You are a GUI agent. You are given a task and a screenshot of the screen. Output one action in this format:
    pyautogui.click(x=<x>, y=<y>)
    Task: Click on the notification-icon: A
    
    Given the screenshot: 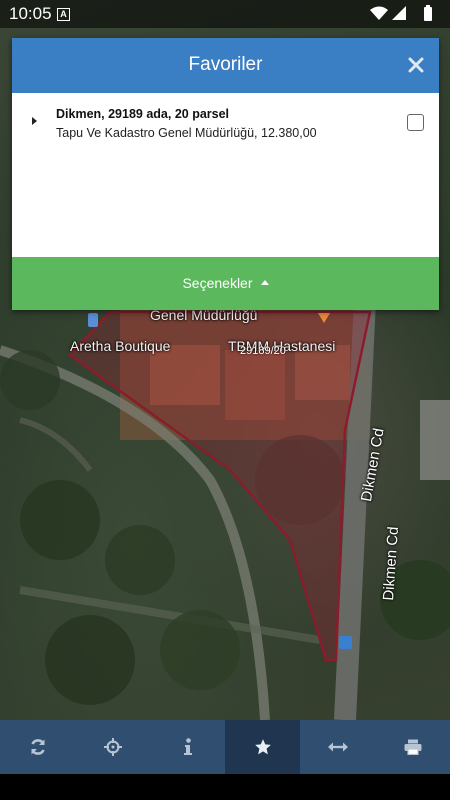 What is the action you would take?
    pyautogui.click(x=63, y=14)
    